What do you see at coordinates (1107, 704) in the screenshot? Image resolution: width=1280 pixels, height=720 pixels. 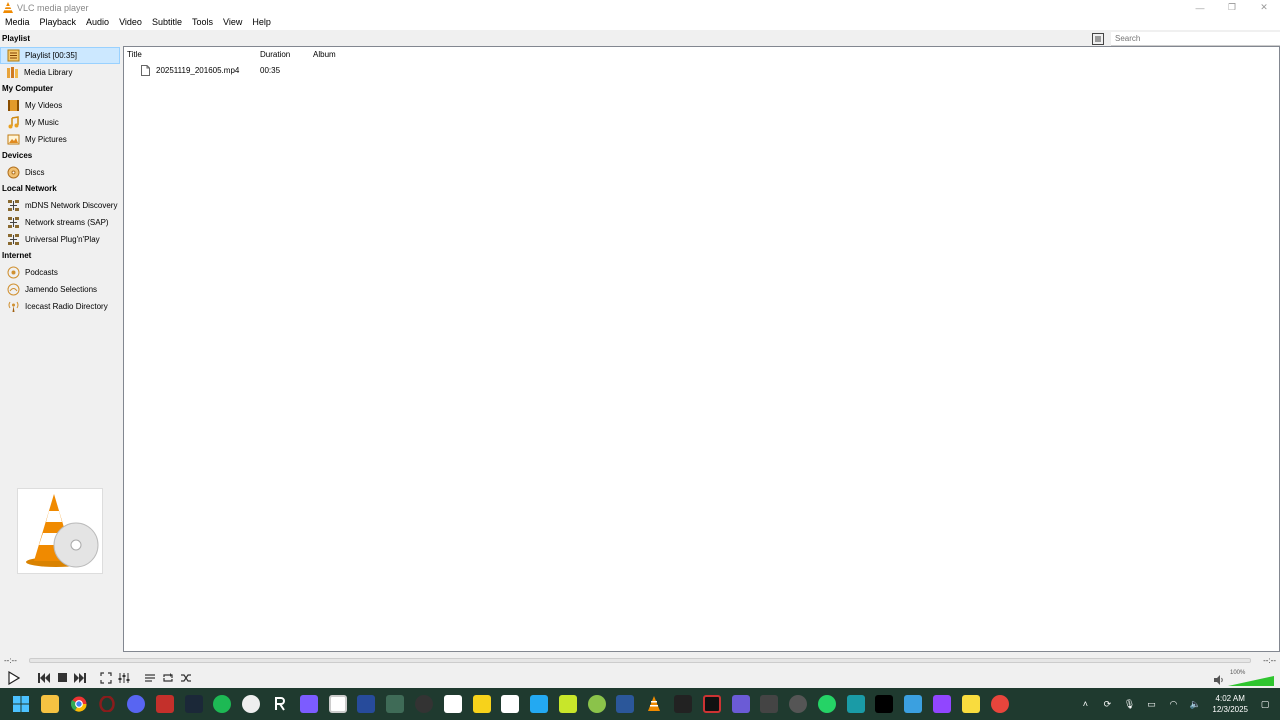 I see `sync-icon: ⟳` at bounding box center [1107, 704].